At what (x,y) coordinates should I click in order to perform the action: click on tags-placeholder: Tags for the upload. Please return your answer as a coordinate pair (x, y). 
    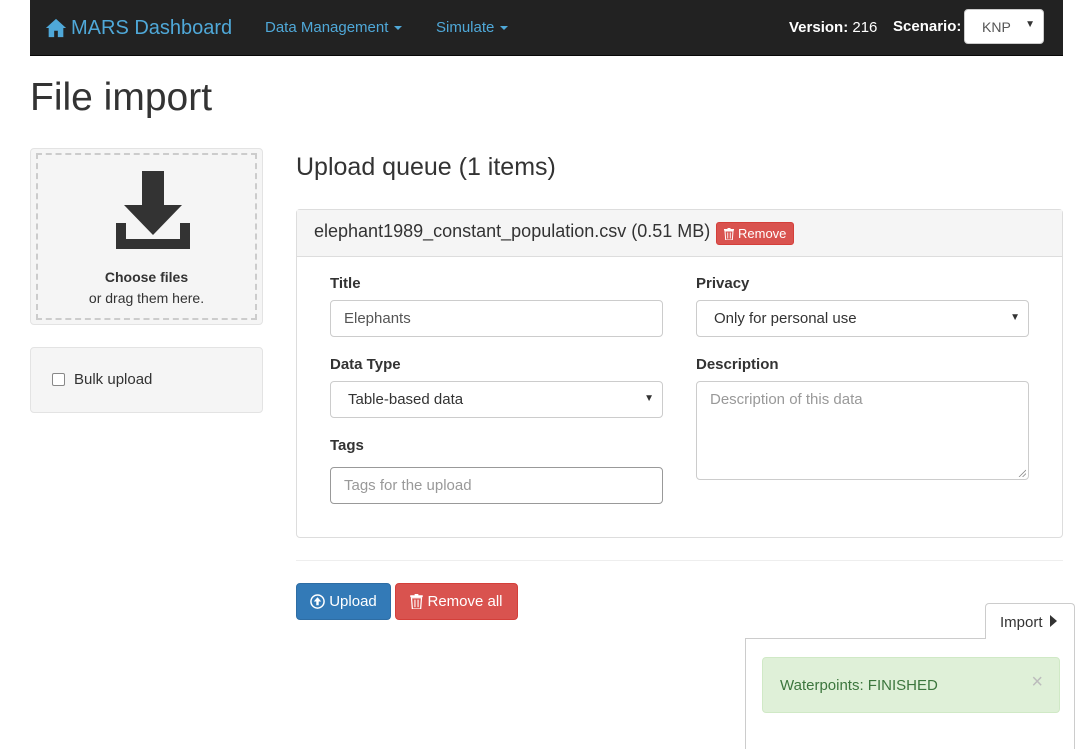
    Looking at the image, I should click on (408, 485).